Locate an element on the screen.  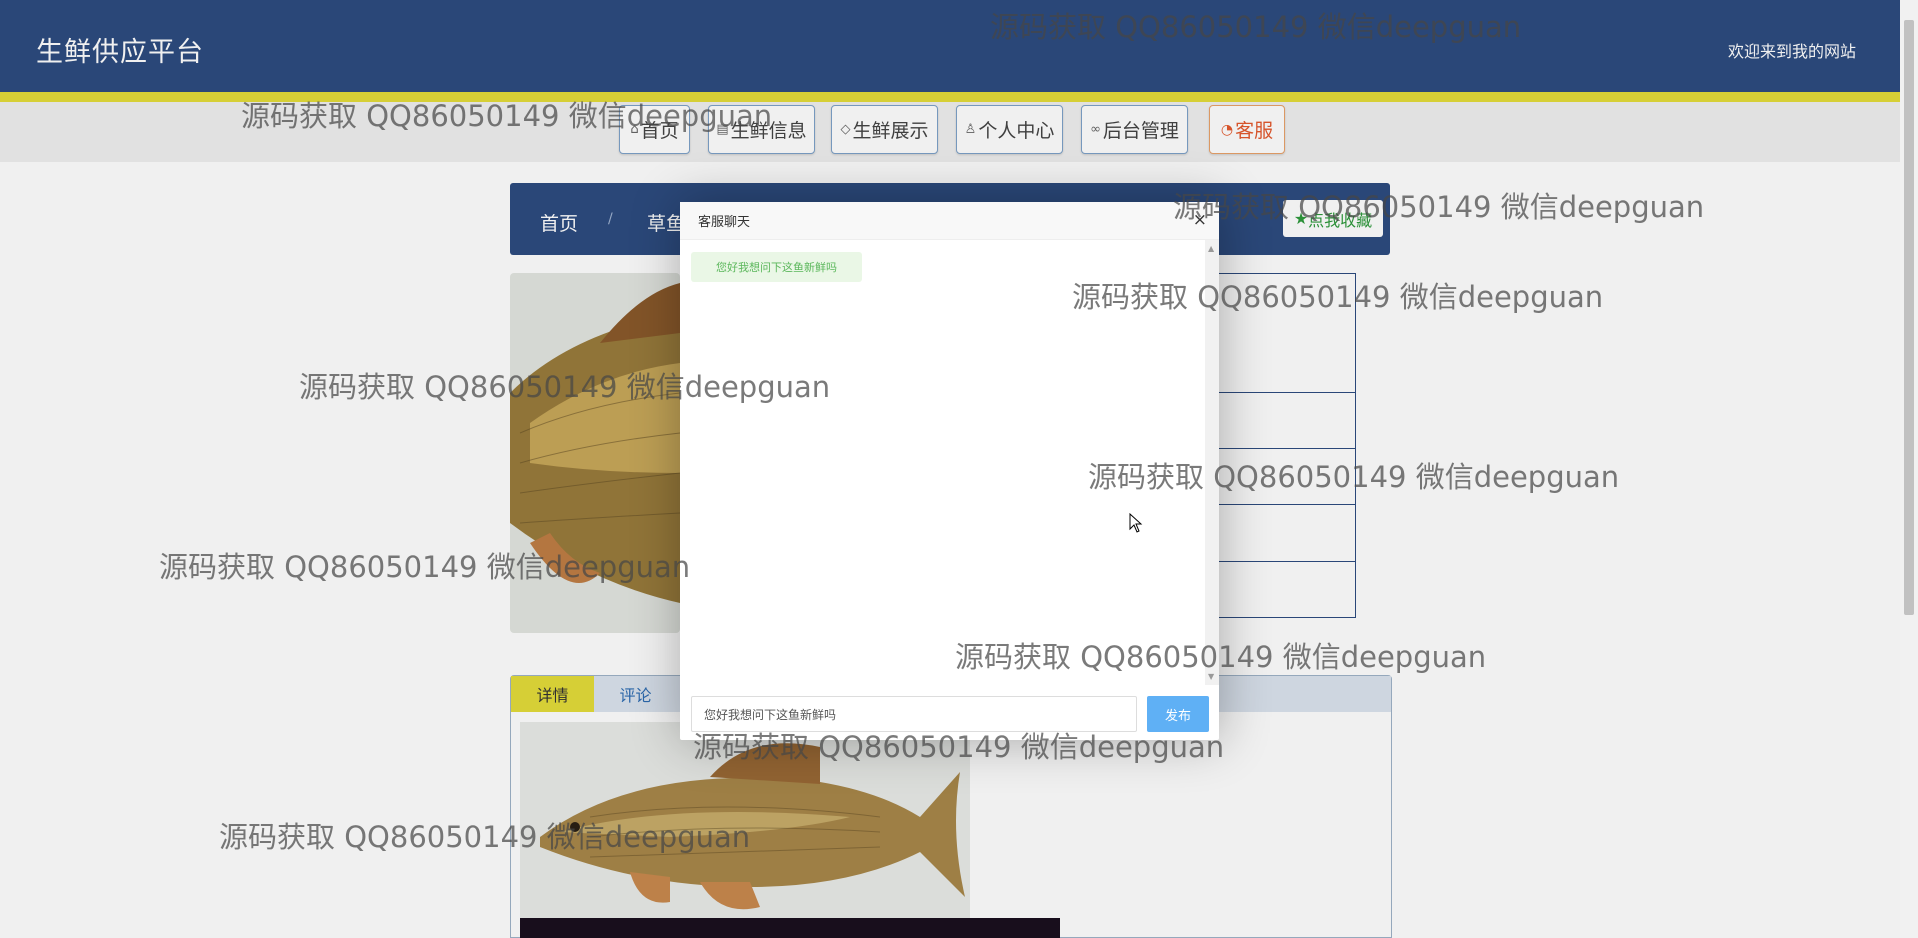
send-button: 发布 is located at coordinates (1178, 714).